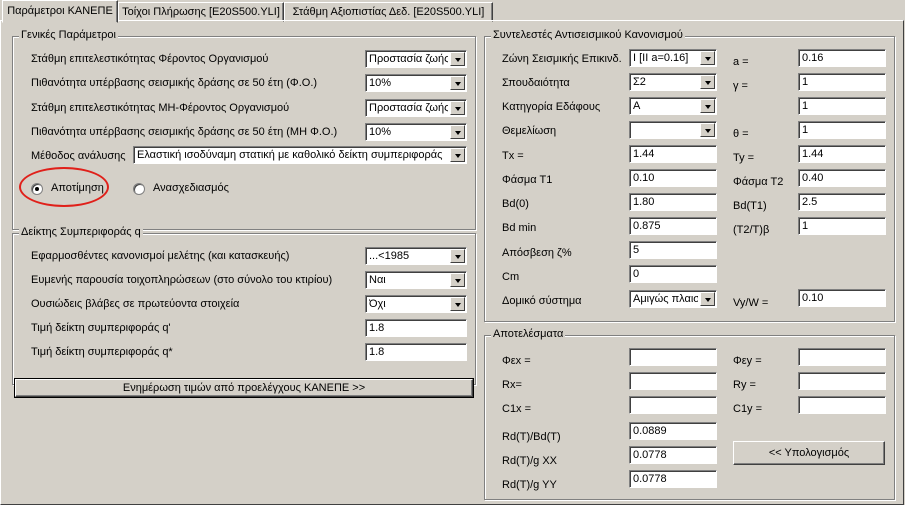 The height and width of the screenshot is (505, 905). What do you see at coordinates (842, 58) in the screenshot?
I see `a-input: 0.16` at bounding box center [842, 58].